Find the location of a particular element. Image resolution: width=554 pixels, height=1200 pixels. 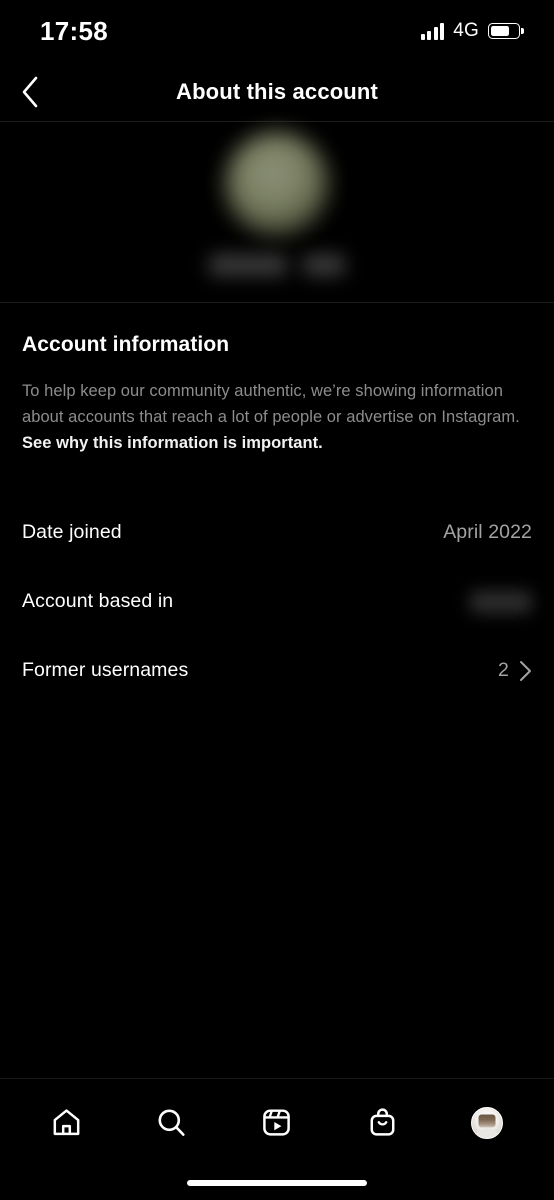

row-value is located at coordinates (501, 601).